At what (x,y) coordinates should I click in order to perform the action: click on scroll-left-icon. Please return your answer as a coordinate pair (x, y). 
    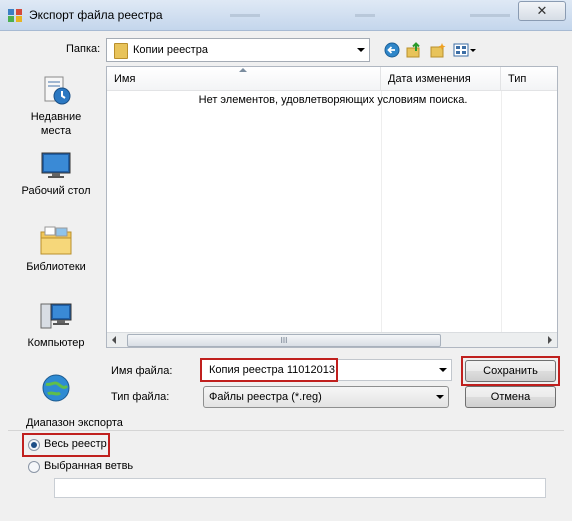
    Looking at the image, I should click on (114, 340).